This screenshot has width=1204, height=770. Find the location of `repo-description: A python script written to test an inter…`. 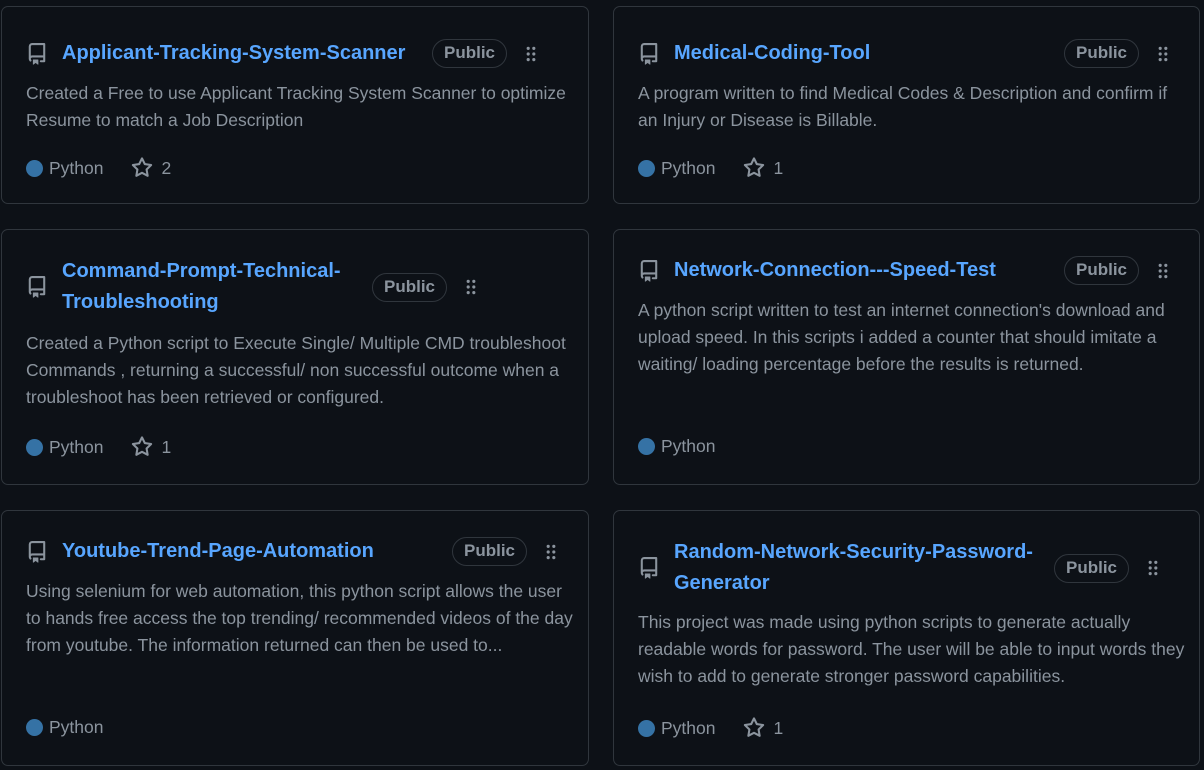

repo-description: A python script written to test an inter… is located at coordinates (901, 337).